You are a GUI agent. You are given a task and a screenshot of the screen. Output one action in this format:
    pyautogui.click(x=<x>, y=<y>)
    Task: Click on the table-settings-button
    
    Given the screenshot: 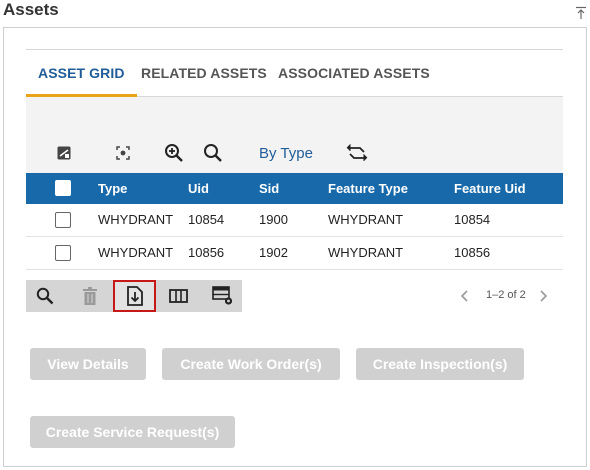 What is the action you would take?
    pyautogui.click(x=222, y=296)
    